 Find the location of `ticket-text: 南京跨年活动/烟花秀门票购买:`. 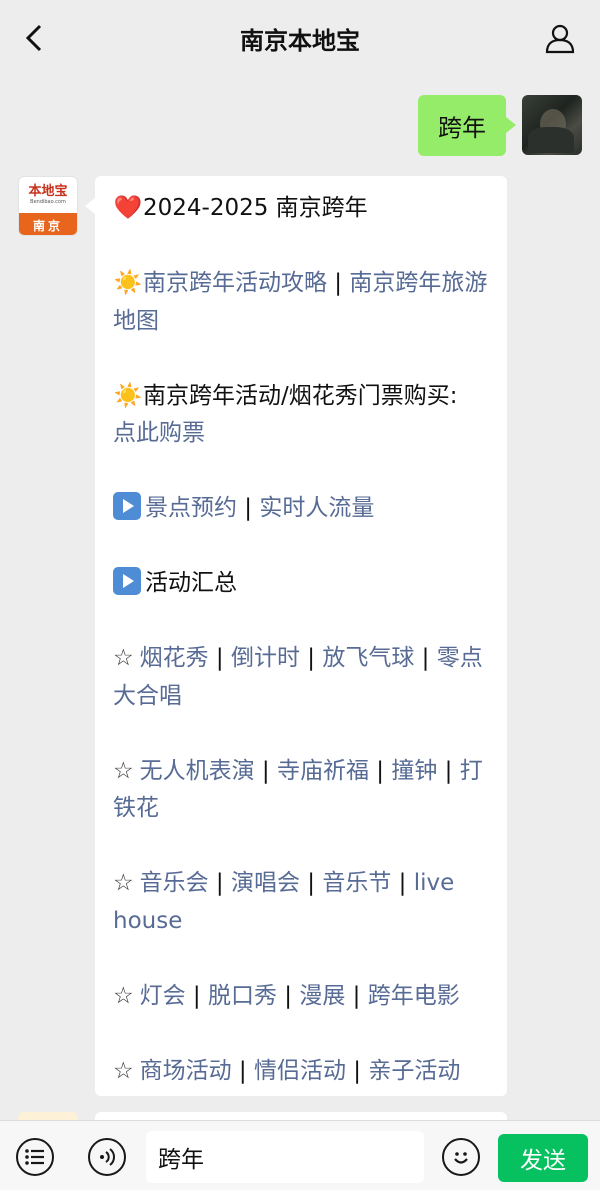

ticket-text: 南京跨年活动/烟花秀门票购买: is located at coordinates (300, 395).